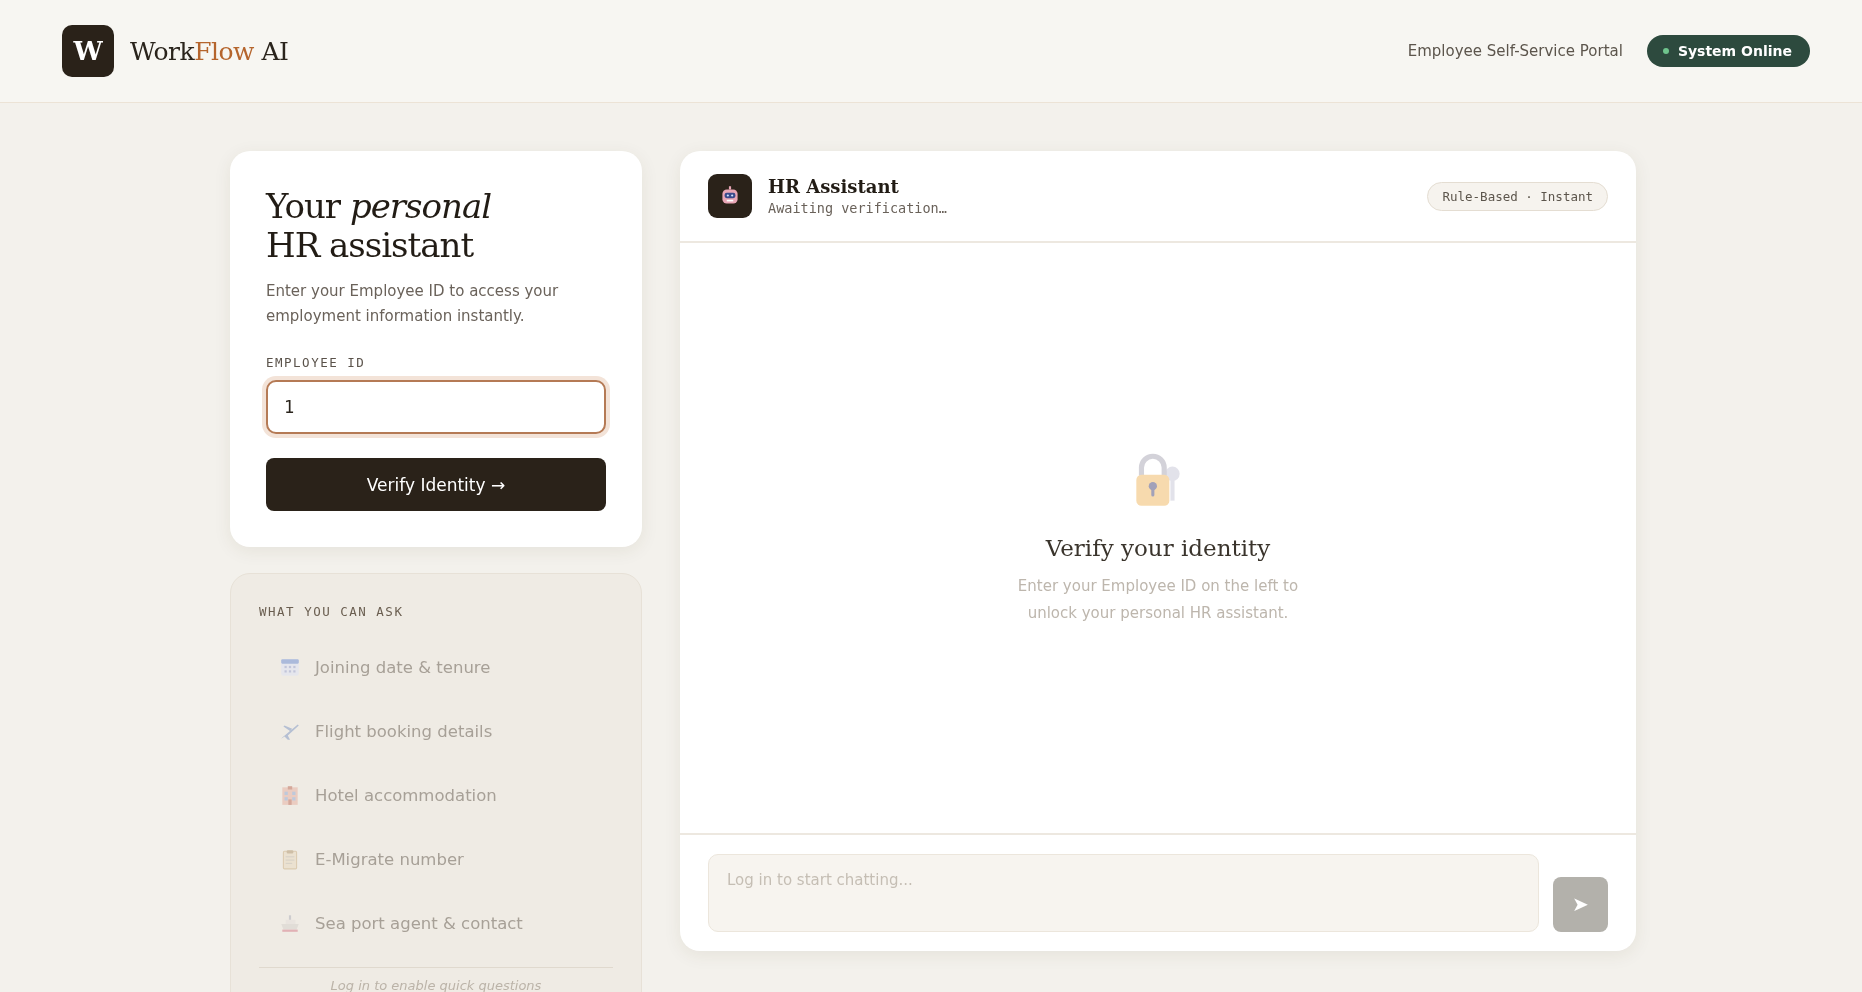 This screenshot has width=1862, height=992. I want to click on footer-note: Log in to enable quick questions, so click(436, 985).